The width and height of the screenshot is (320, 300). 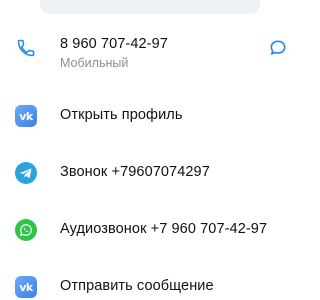 What do you see at coordinates (114, 44) in the screenshot?
I see `phone-number: 8 960 707-42-97` at bounding box center [114, 44].